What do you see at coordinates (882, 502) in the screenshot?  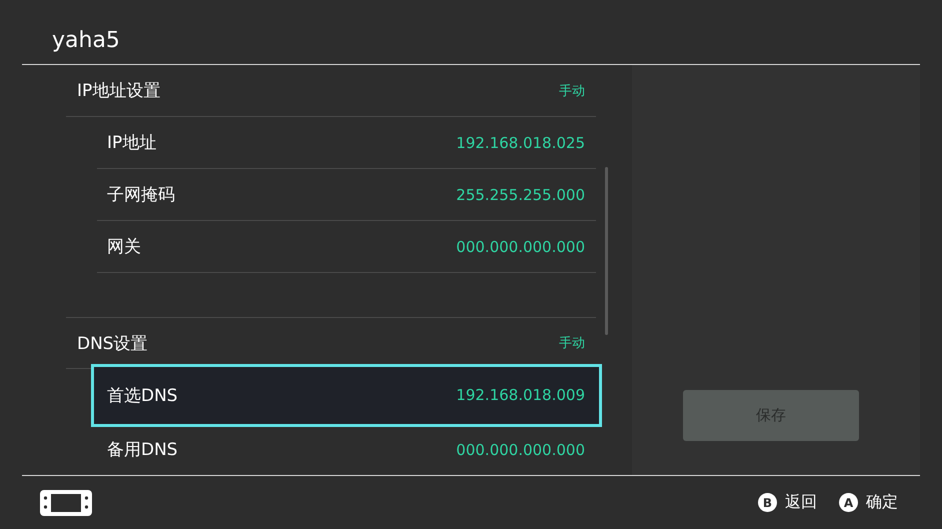 I see `button-hint: 确定` at bounding box center [882, 502].